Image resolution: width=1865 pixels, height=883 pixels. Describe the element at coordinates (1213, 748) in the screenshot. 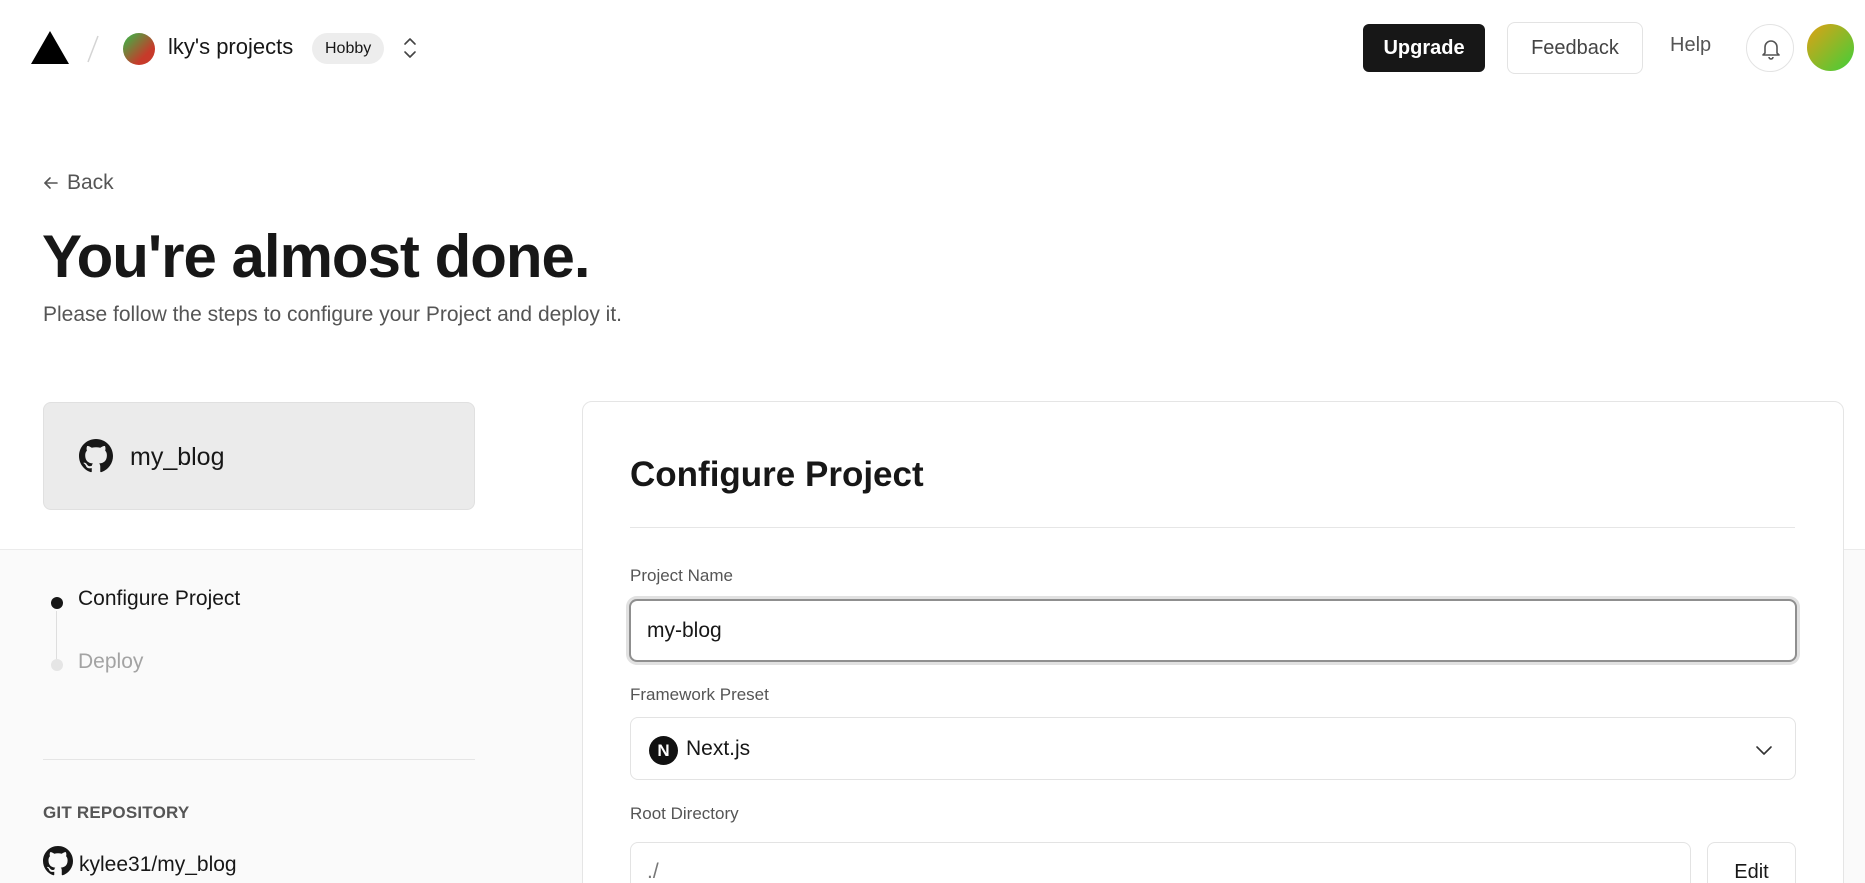

I see `framework-preset-select: N Next.js` at that location.